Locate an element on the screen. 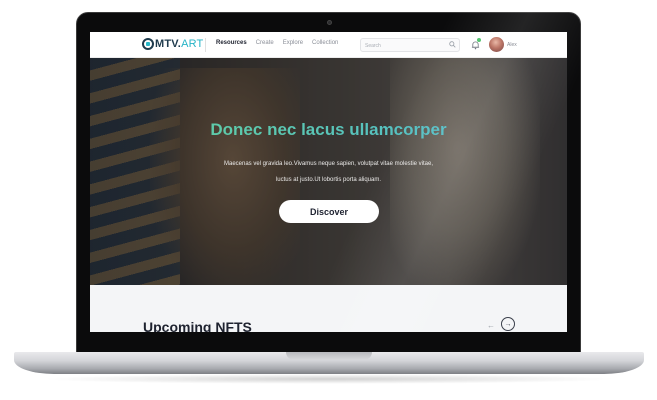 This screenshot has height=400, width=657. camera-icon is located at coordinates (329, 22).